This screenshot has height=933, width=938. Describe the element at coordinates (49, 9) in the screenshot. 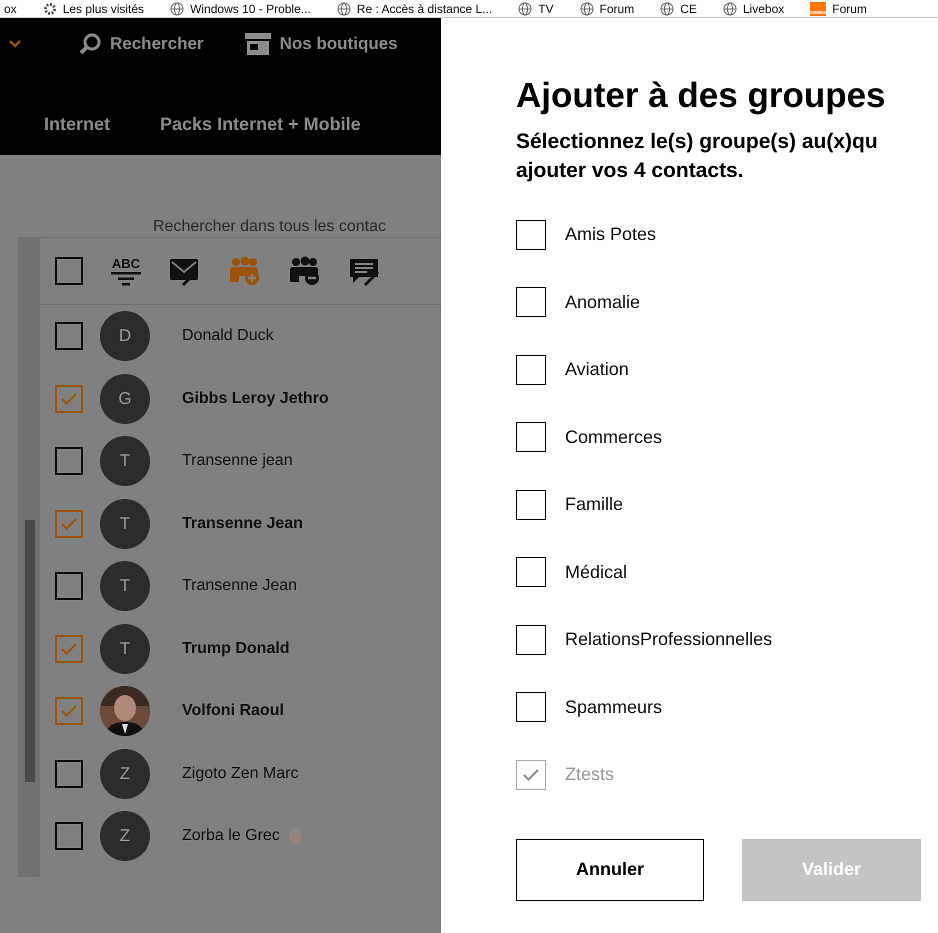

I see `gear-icon` at that location.